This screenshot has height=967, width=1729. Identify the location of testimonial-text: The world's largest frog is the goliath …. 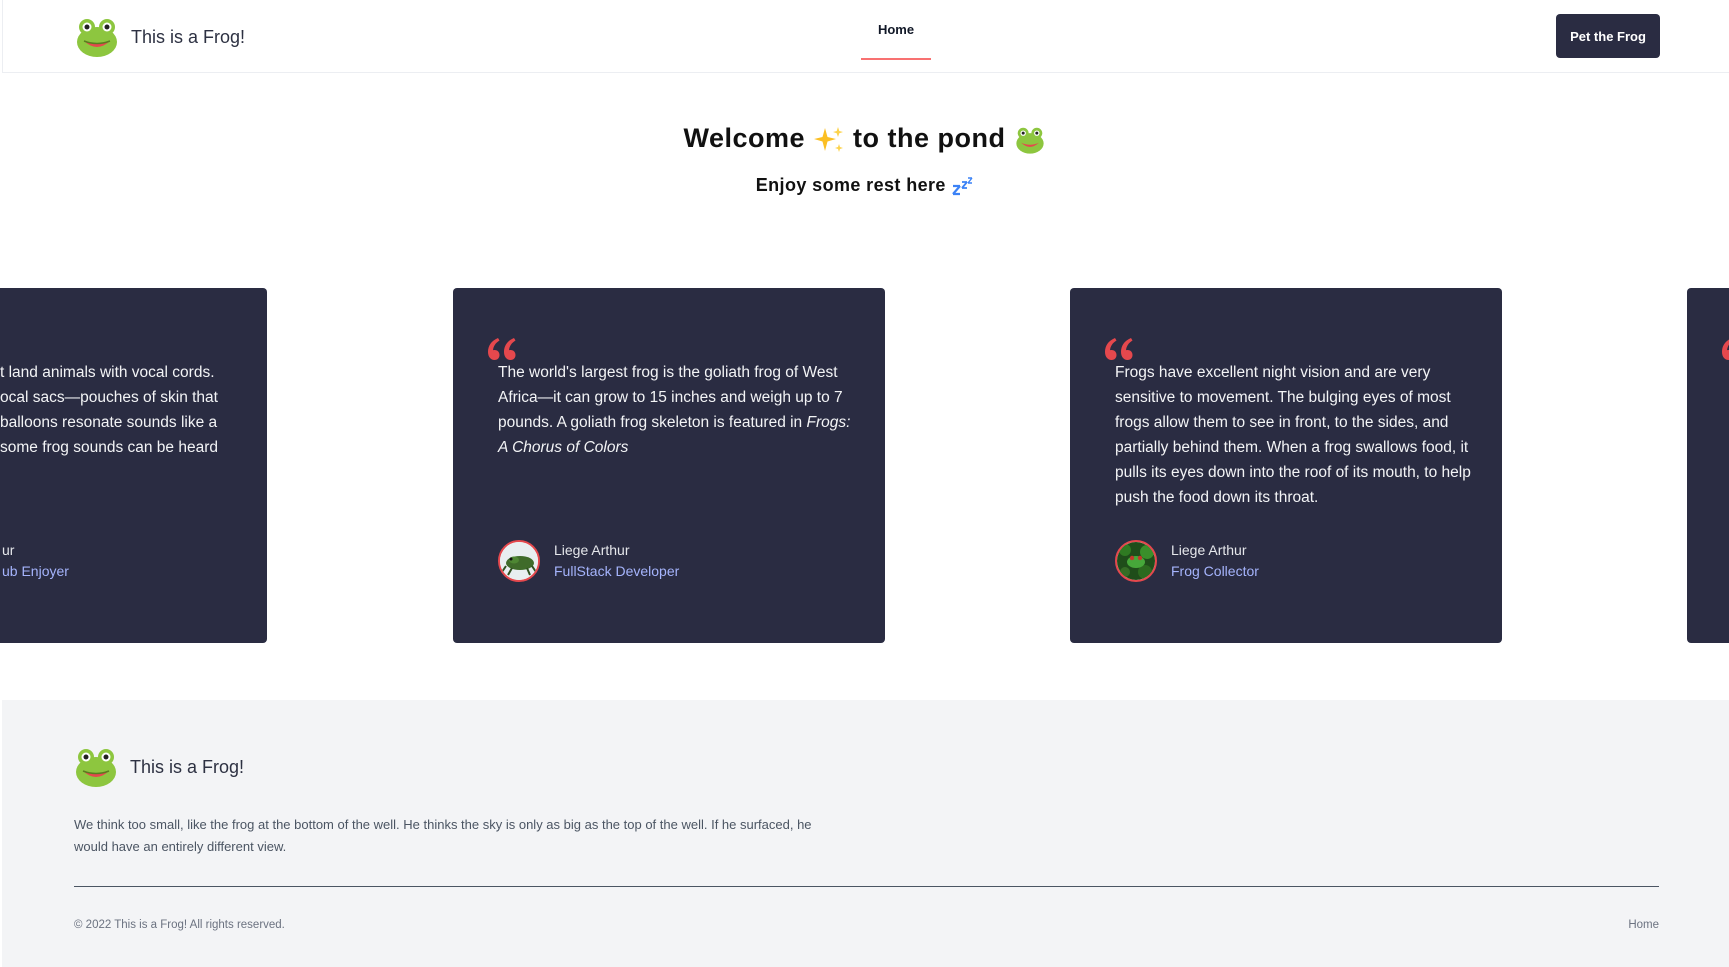
(678, 410).